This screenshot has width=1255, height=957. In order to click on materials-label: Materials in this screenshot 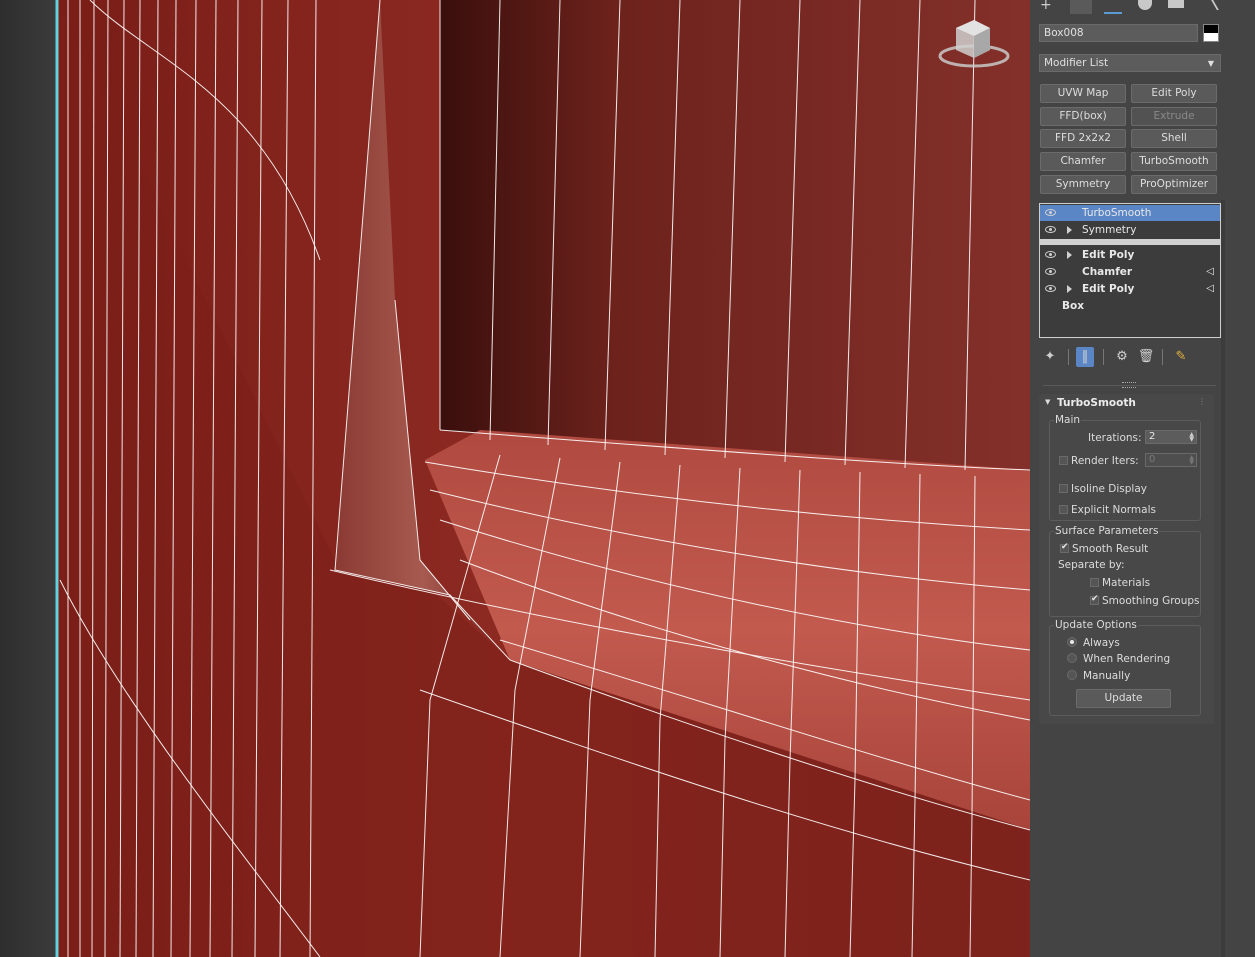, I will do `click(1126, 583)`.